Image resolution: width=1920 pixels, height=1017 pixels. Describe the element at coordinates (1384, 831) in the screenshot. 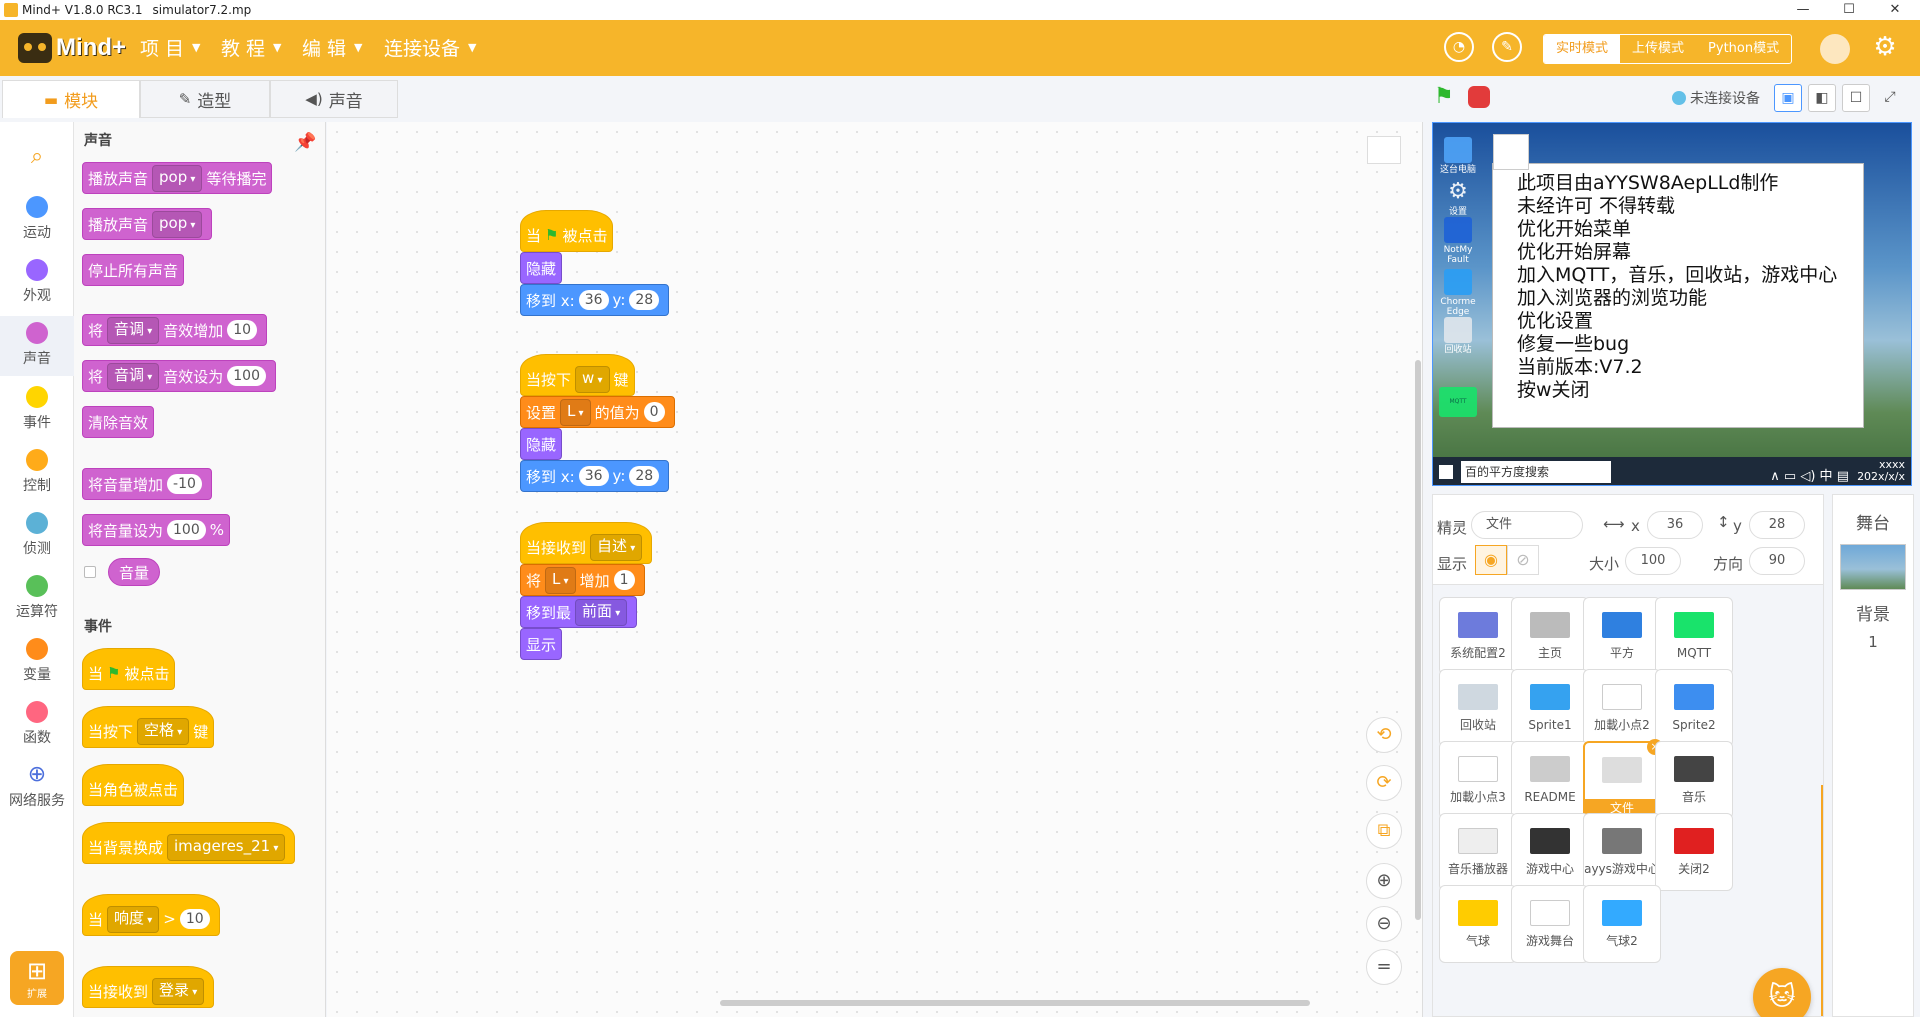

I see `crop-icon: ⧉` at that location.